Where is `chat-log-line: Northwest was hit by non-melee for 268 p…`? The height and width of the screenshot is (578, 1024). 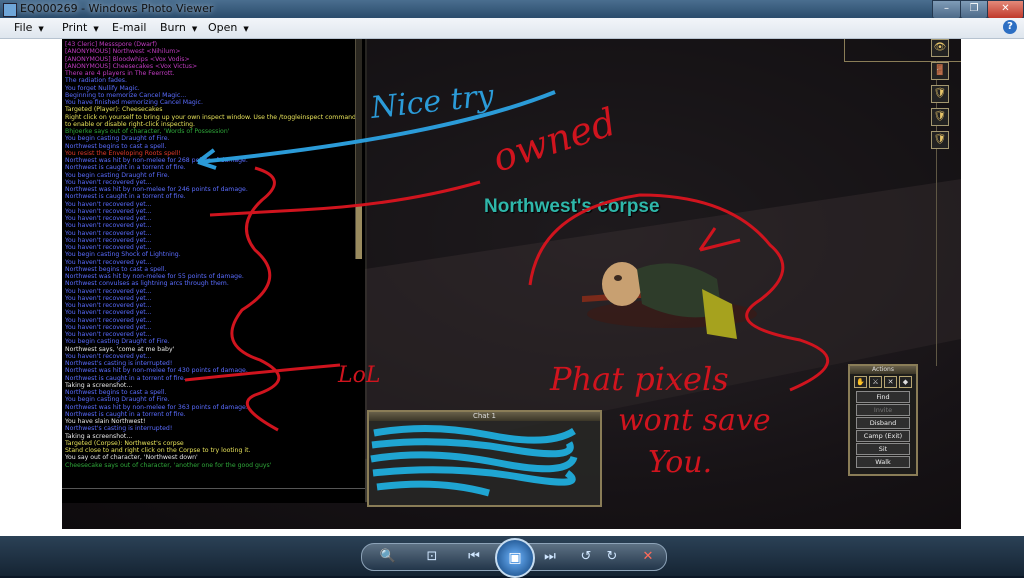 chat-log-line: Northwest was hit by non-melee for 268 p… is located at coordinates (156, 160).